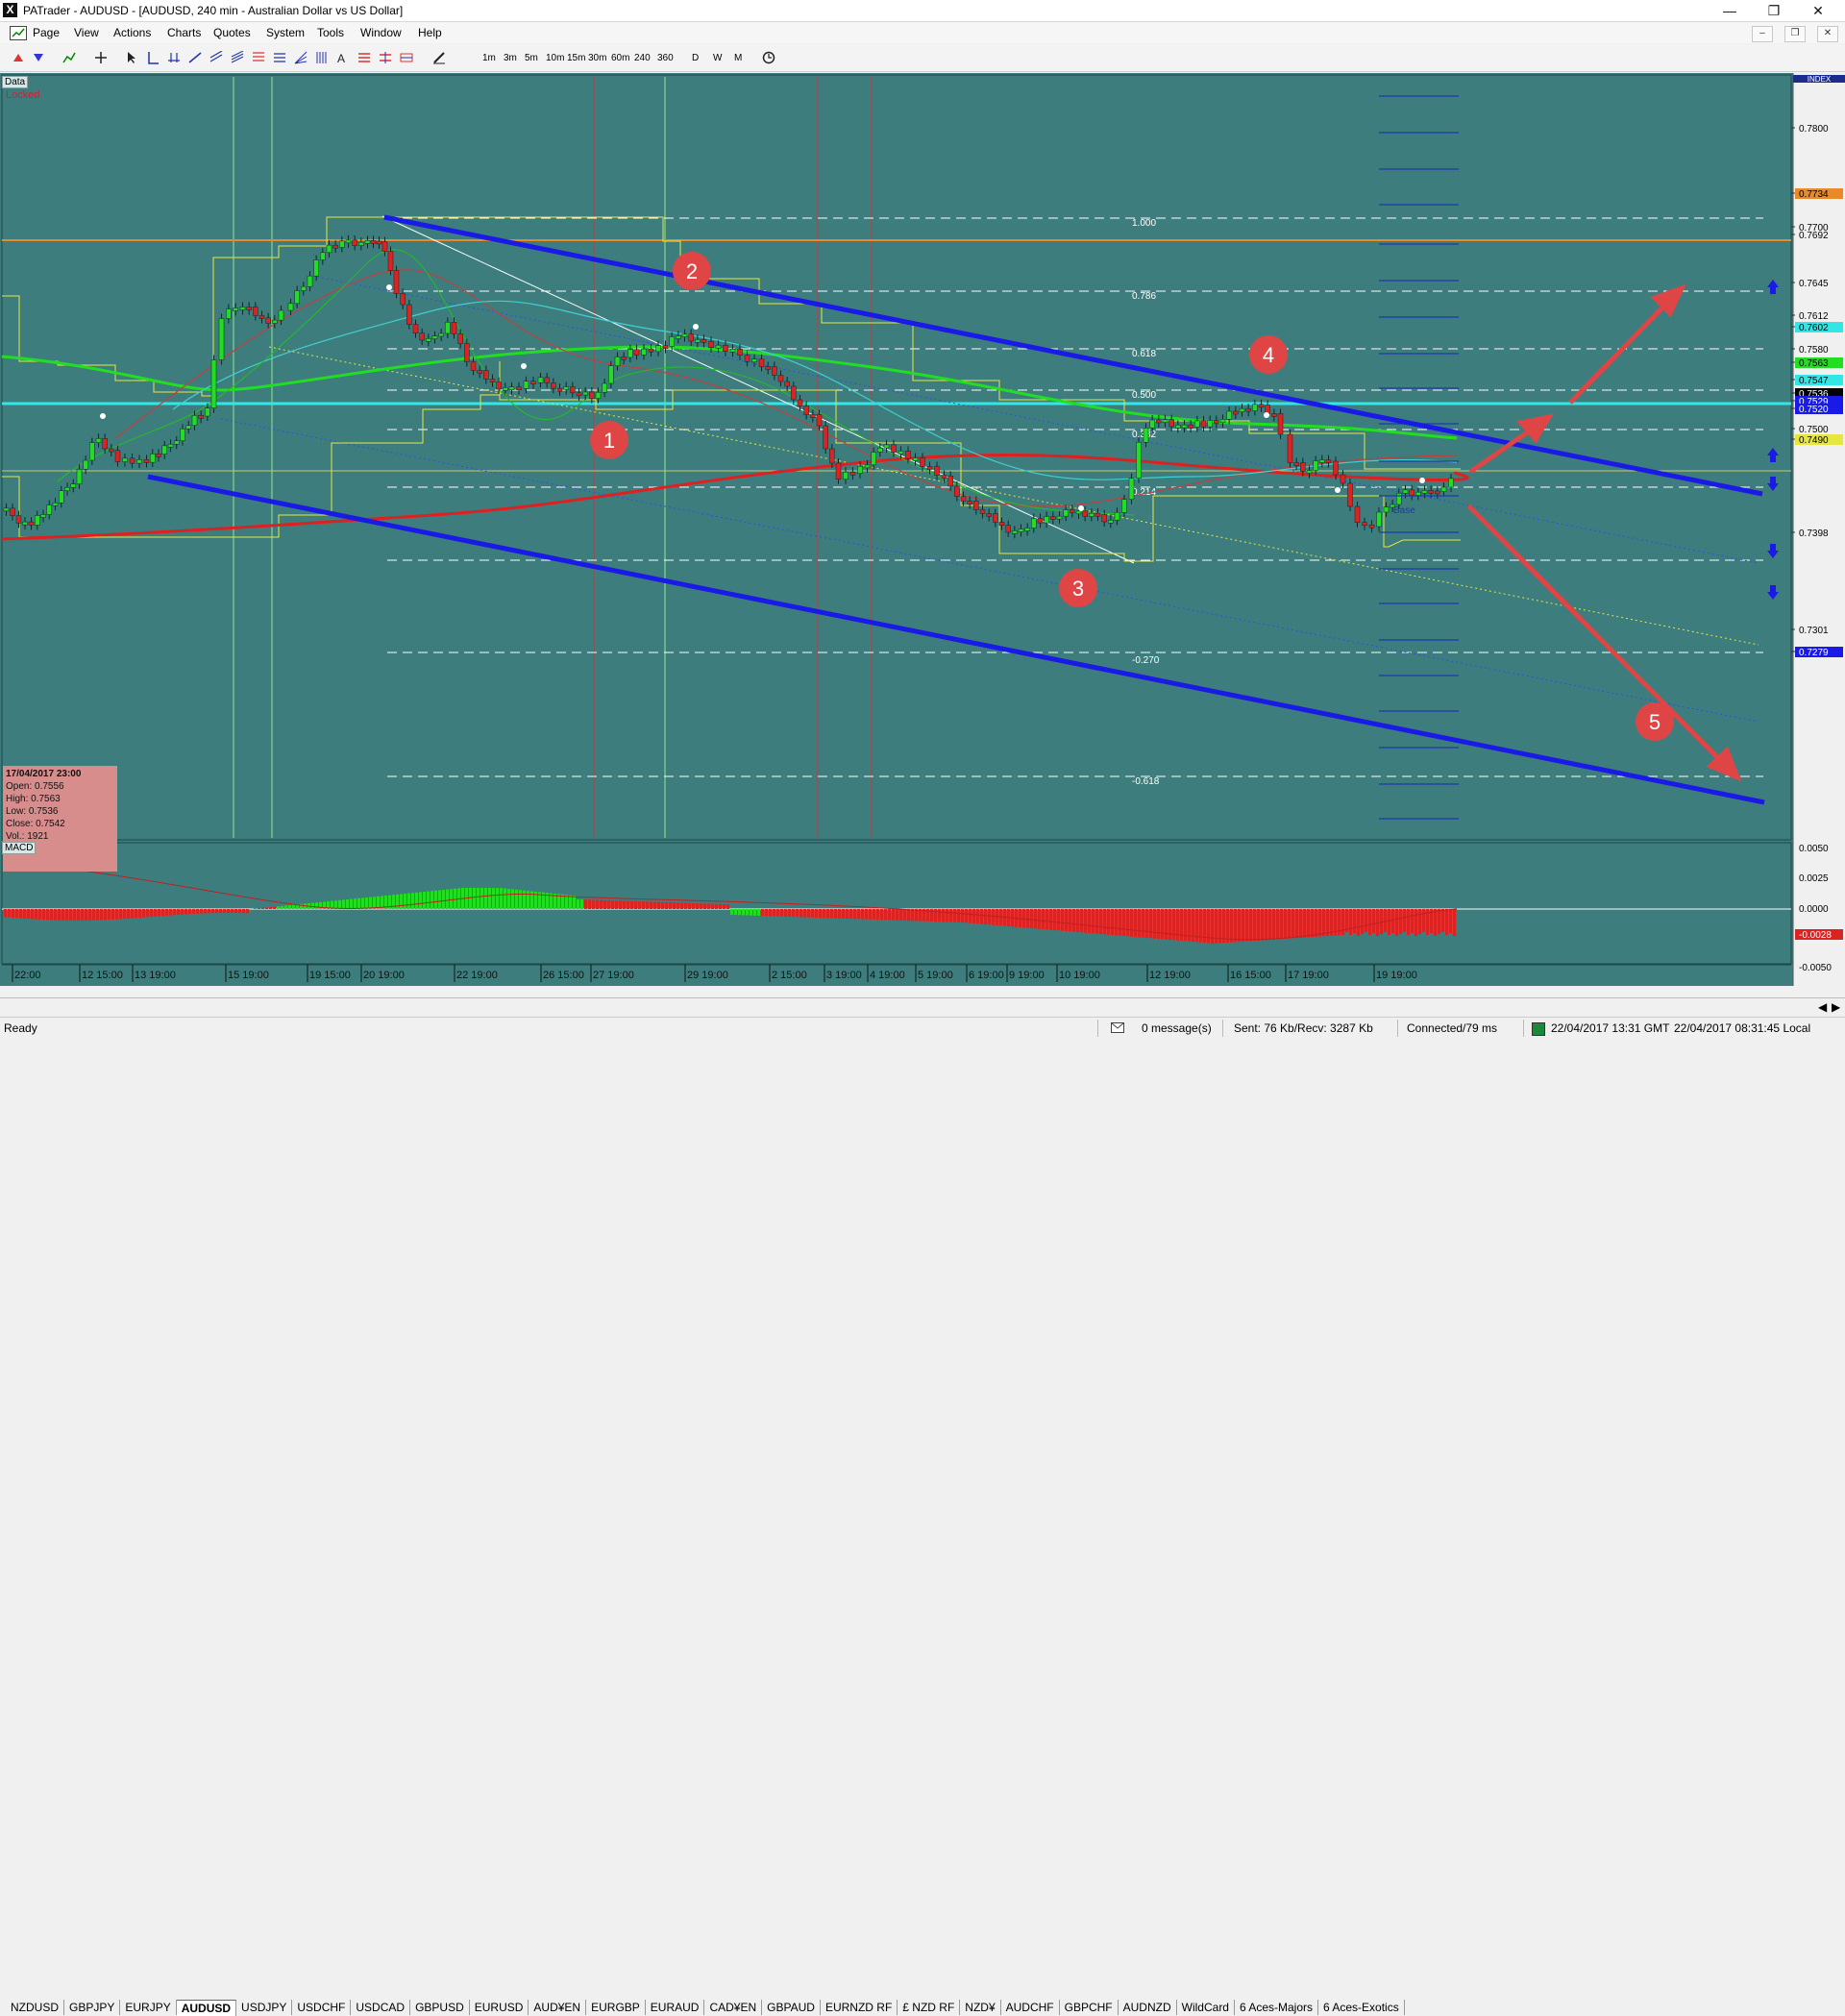  Describe the element at coordinates (259, 57) in the screenshot. I see `fib-retracement-icon` at that location.